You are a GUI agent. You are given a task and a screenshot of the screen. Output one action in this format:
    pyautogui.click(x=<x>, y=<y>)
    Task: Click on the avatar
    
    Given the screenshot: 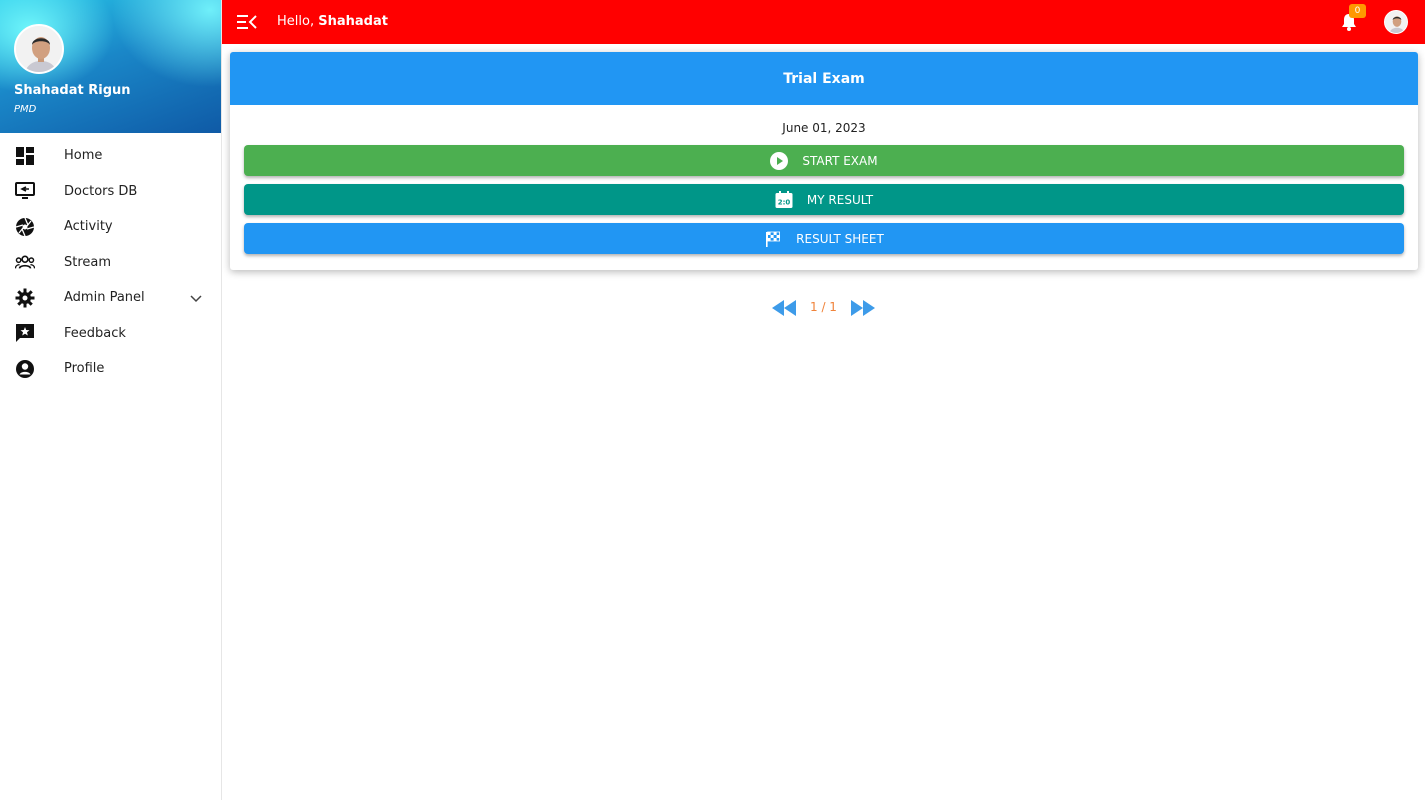 What is the action you would take?
    pyautogui.click(x=39, y=49)
    